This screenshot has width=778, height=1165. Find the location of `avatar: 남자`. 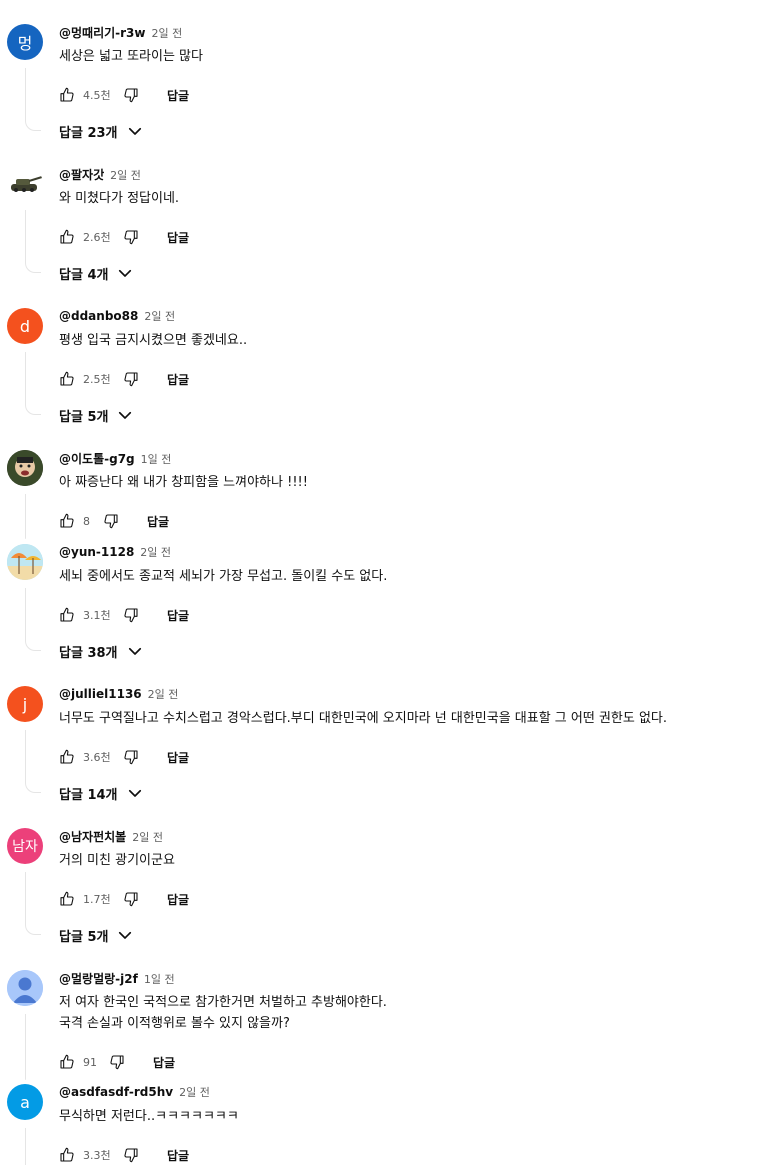

avatar: 남자 is located at coordinates (25, 846).